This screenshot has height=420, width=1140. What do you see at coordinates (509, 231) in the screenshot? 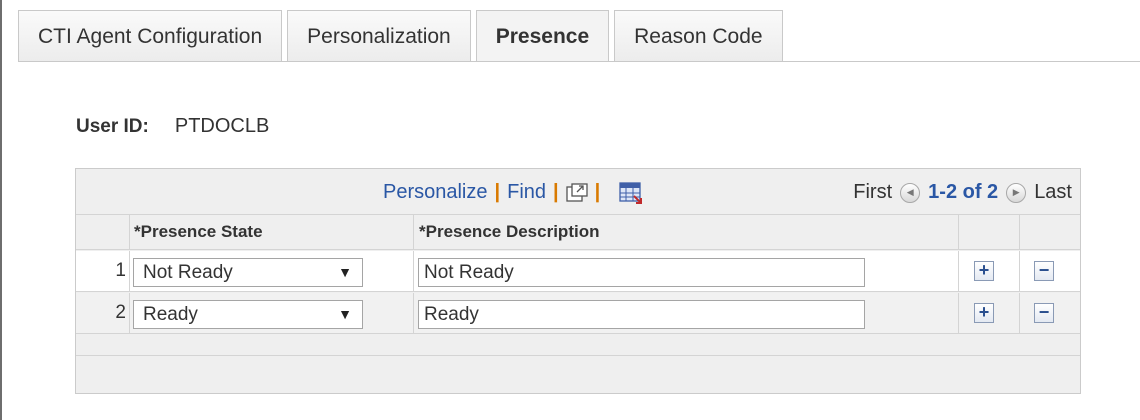
I see `presence-description-header: *Presence Description` at bounding box center [509, 231].